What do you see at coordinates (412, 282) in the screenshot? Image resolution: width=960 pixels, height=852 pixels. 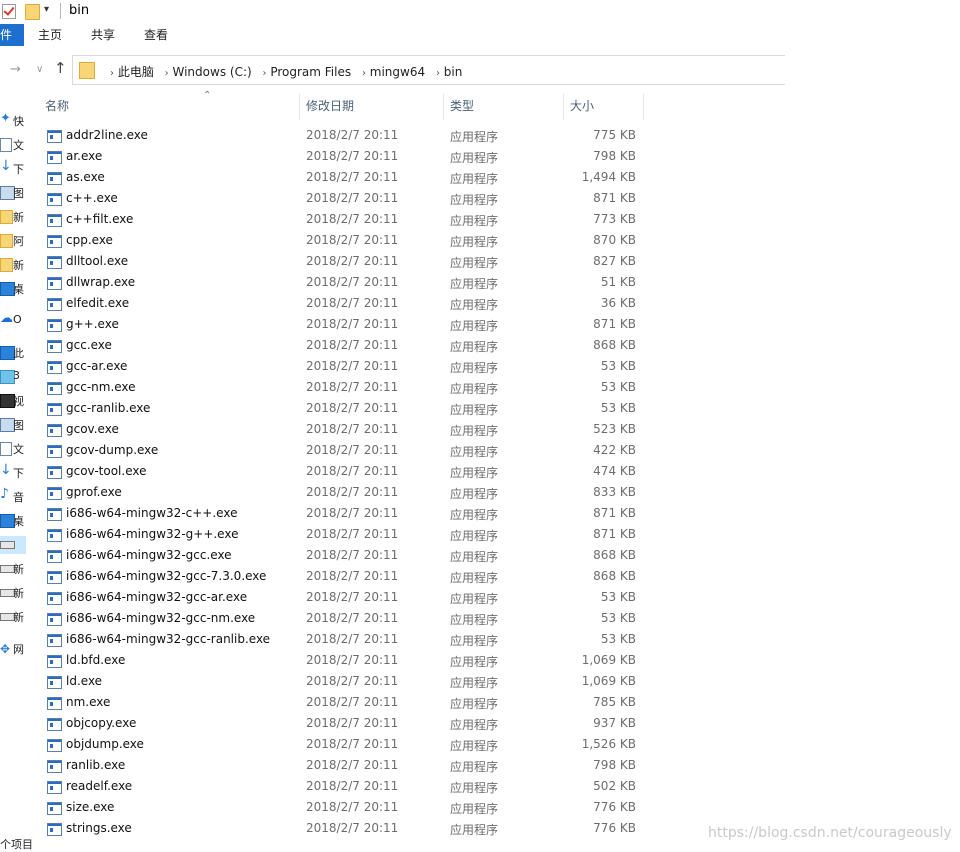 I see `file-row: dllwrap.exe 2018/2/7 20:11 应用程序 51 KB` at bounding box center [412, 282].